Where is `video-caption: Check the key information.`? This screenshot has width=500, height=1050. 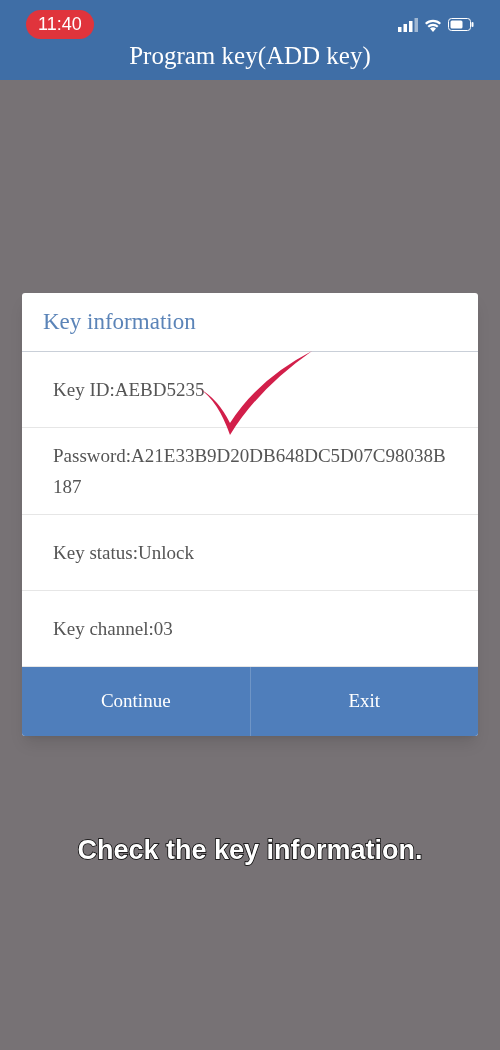
video-caption: Check the key information. is located at coordinates (250, 850).